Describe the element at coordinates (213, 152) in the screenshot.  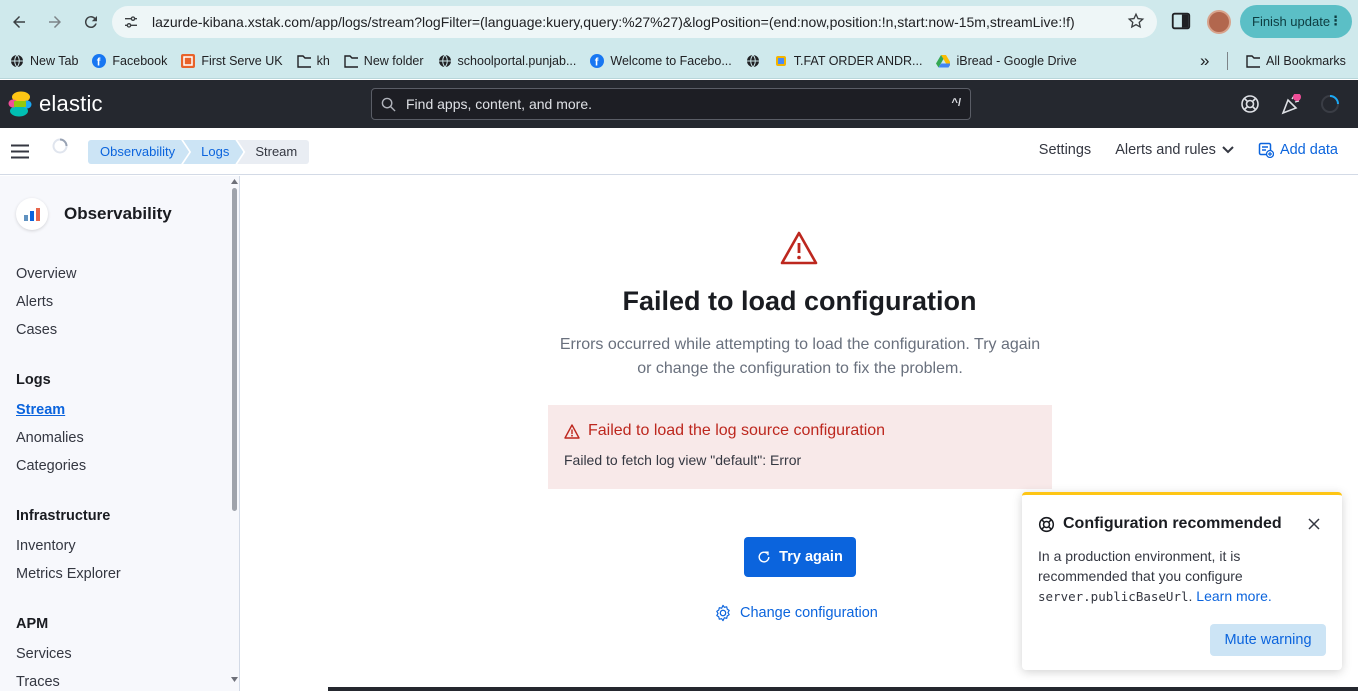
I see `breadcrumb-logs: Logs` at that location.